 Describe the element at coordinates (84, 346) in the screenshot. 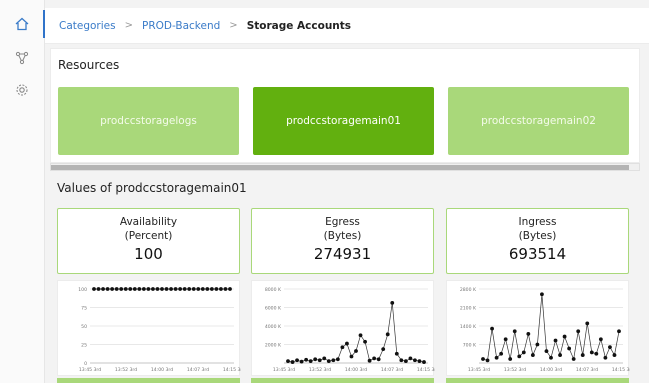

I see `y-tick-label: 25` at that location.